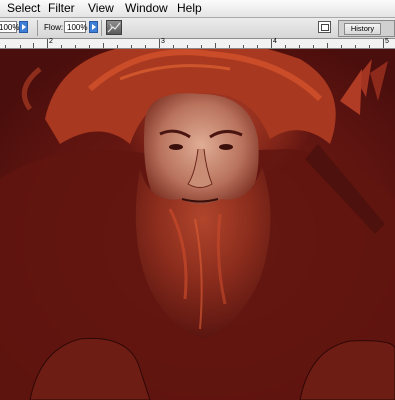 The image size is (395, 400). What do you see at coordinates (9, 27) in the screenshot?
I see `opacity-field: 100%` at bounding box center [9, 27].